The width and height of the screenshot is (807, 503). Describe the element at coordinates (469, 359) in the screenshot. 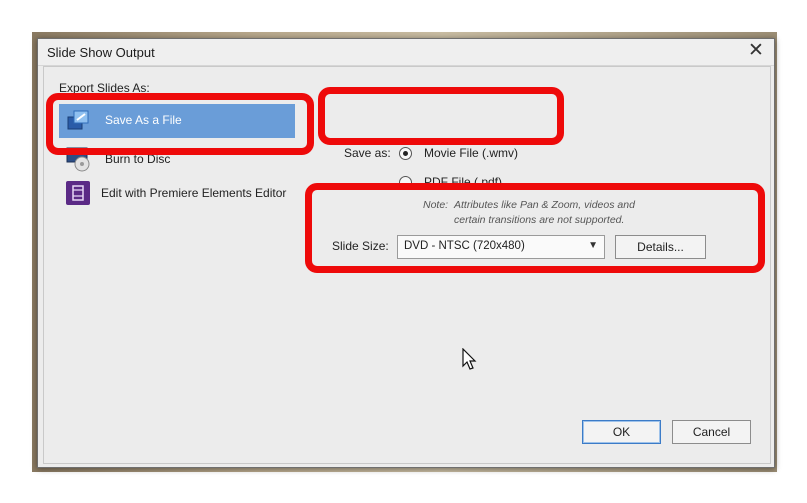

I see `mouse-cursor-icon` at that location.